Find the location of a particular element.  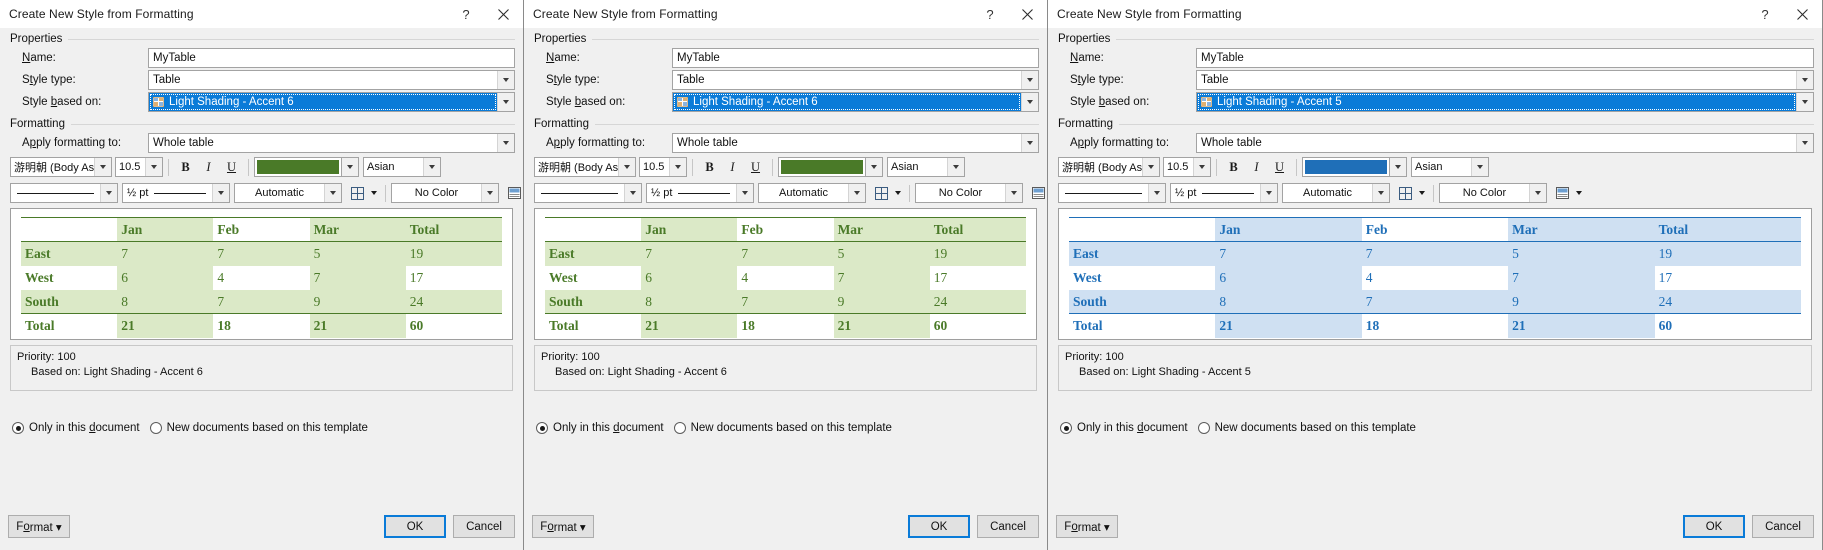

name-input: MyTable is located at coordinates (1505, 57).